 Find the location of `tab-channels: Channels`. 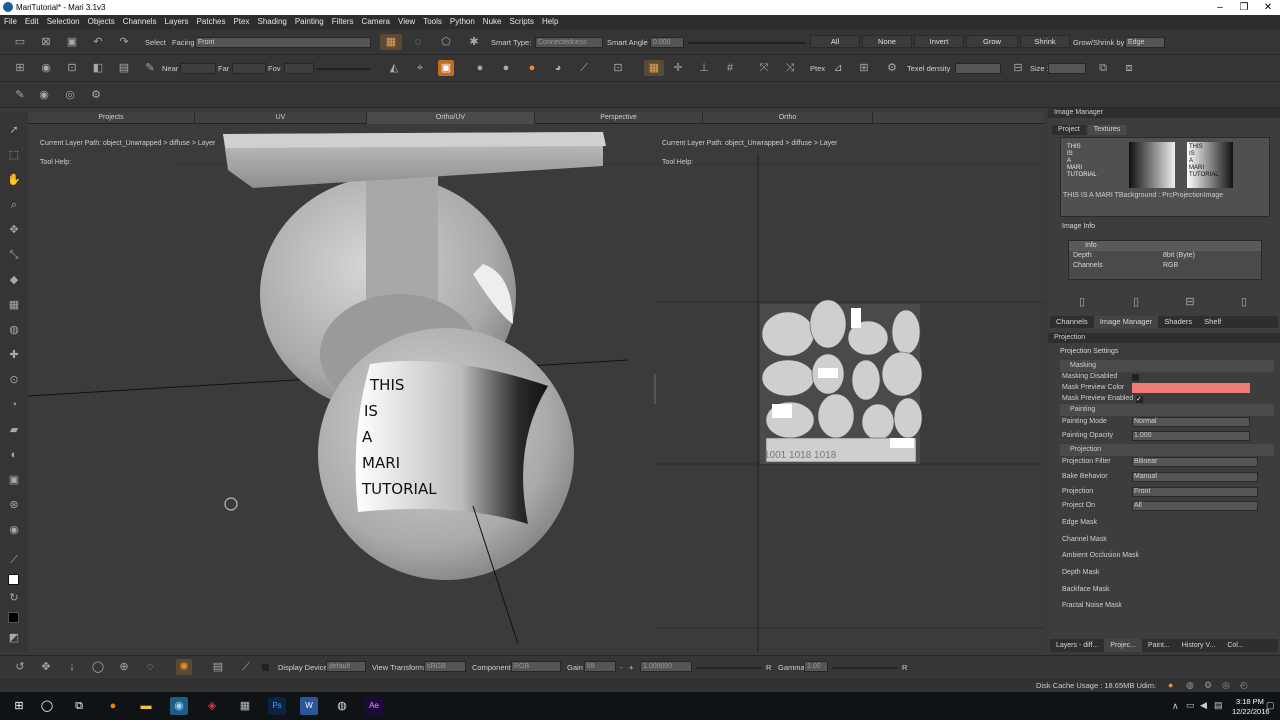

tab-channels: Channels is located at coordinates (1072, 322).